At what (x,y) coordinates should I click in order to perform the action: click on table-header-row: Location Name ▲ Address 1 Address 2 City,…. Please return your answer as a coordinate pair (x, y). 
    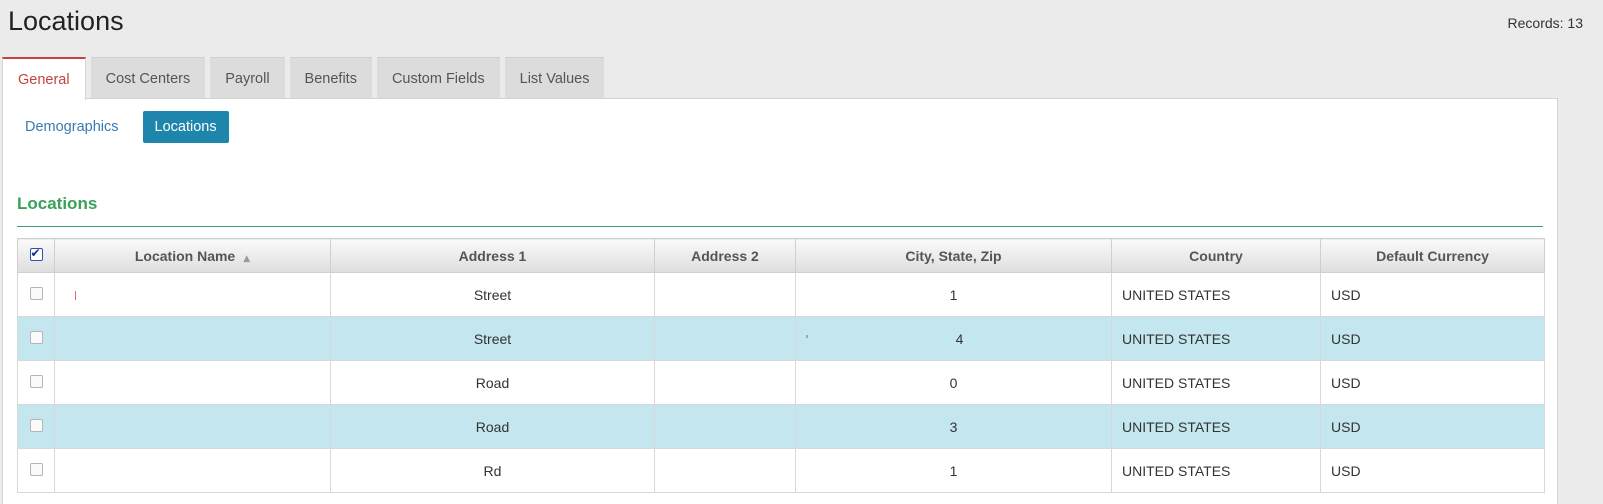
    Looking at the image, I should click on (781, 255).